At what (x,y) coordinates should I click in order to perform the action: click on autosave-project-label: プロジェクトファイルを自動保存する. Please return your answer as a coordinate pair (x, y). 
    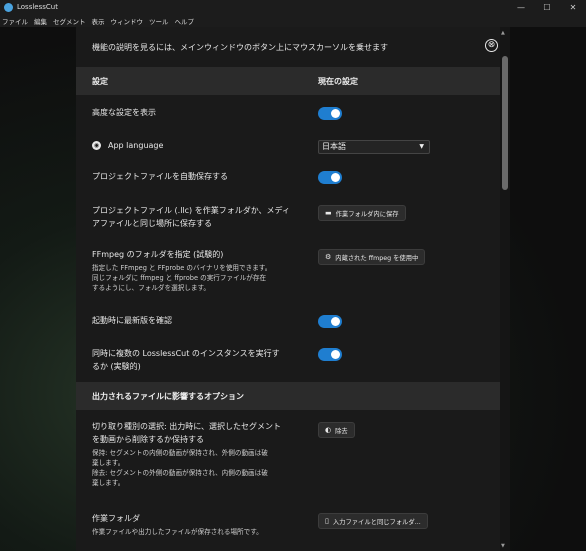
    Looking at the image, I should click on (160, 176).